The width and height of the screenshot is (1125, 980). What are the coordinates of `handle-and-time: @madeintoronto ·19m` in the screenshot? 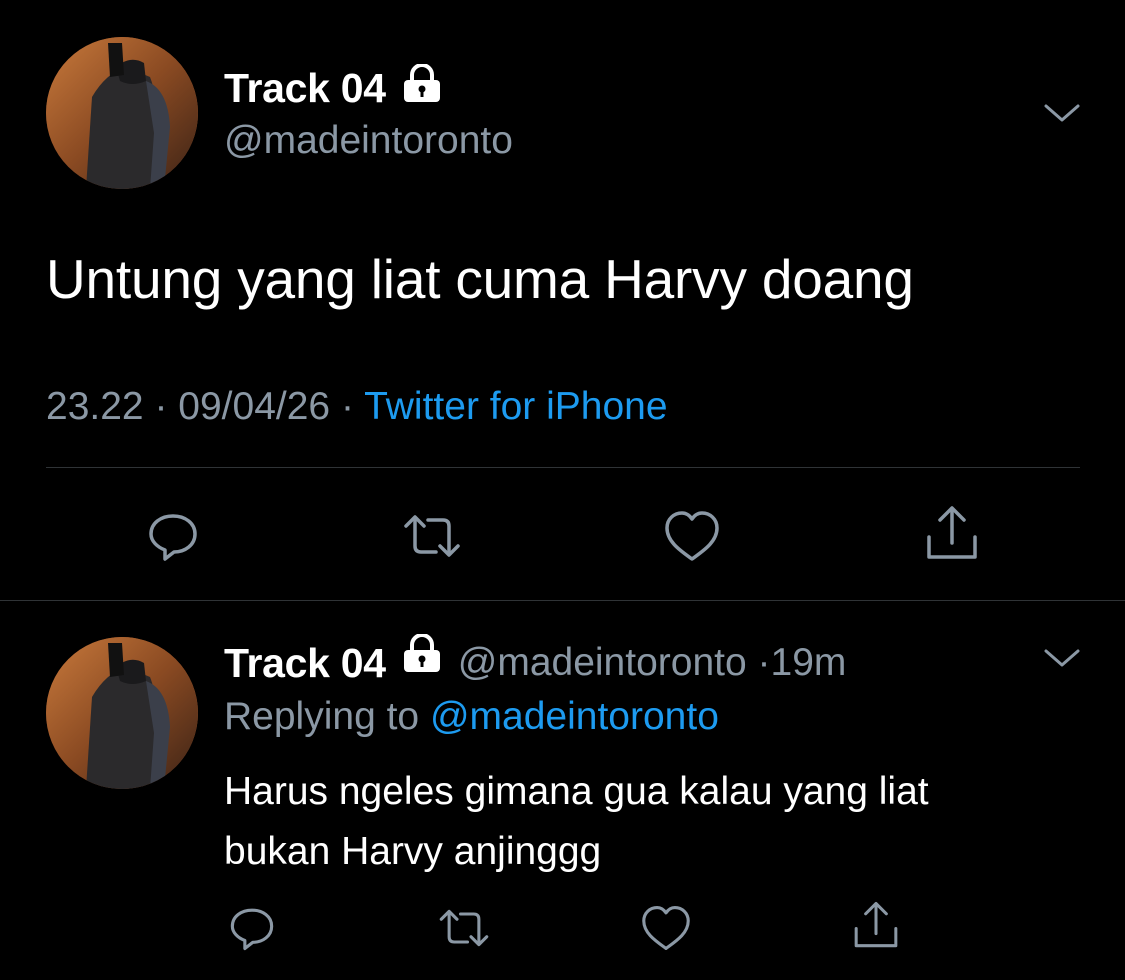 It's located at (652, 663).